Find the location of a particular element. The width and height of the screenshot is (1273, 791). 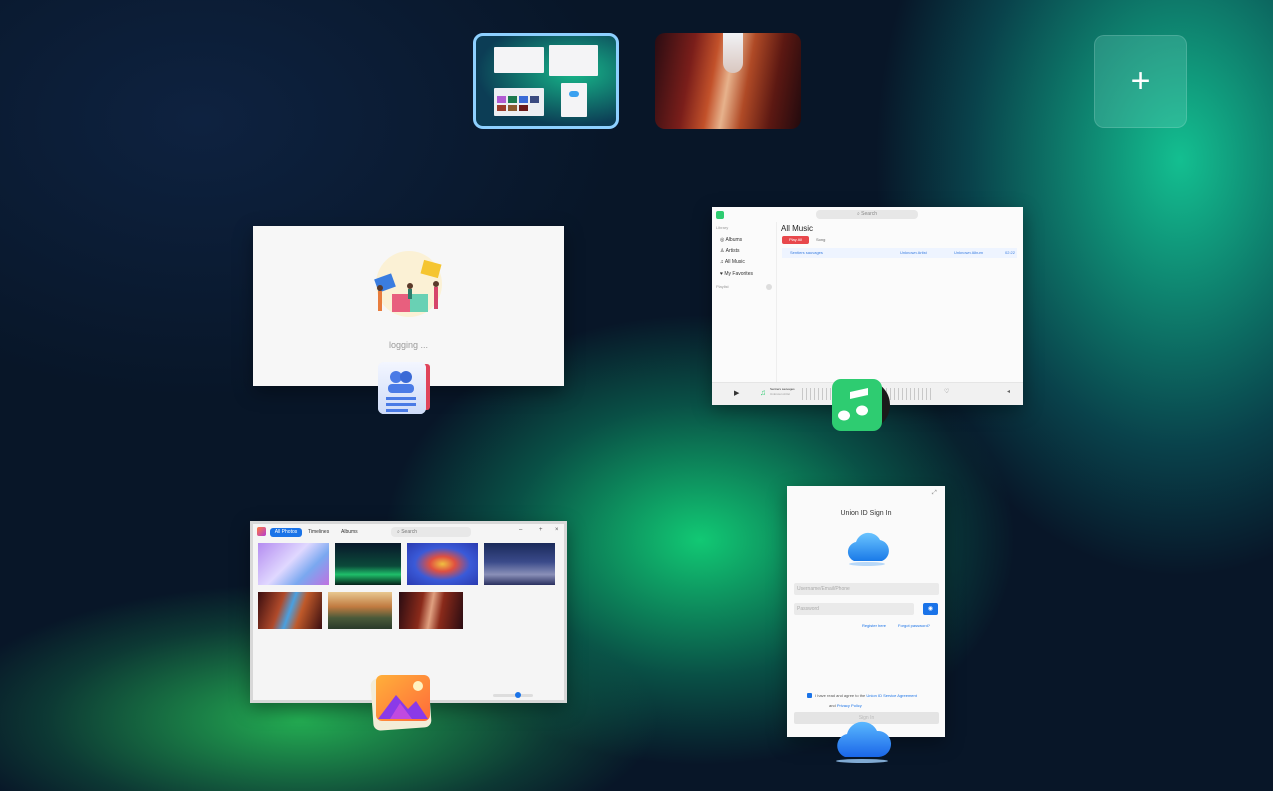

heart-icon: ♡ is located at coordinates (946, 391).